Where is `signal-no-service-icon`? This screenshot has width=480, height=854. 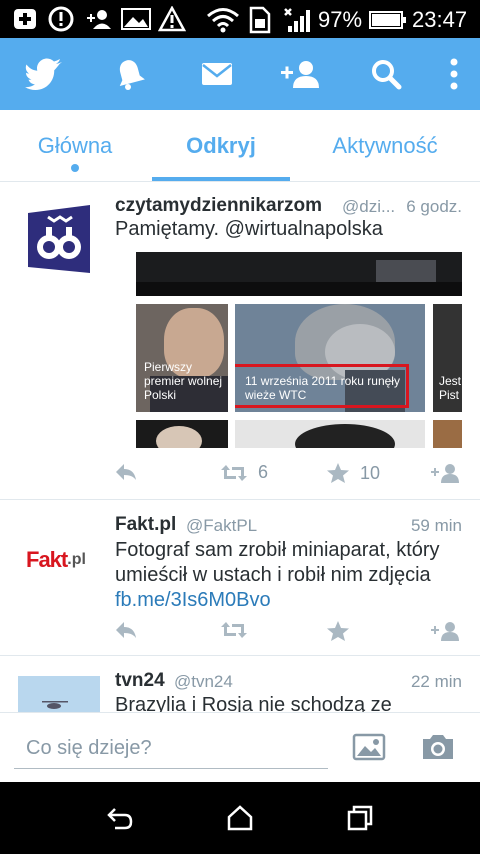
signal-no-service-icon is located at coordinates (297, 22).